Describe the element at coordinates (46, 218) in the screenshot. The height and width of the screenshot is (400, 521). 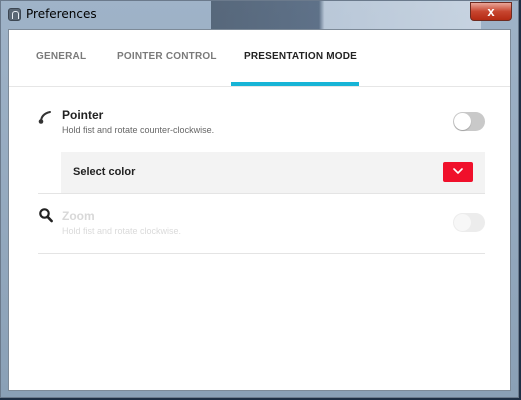
I see `search-icon` at that location.